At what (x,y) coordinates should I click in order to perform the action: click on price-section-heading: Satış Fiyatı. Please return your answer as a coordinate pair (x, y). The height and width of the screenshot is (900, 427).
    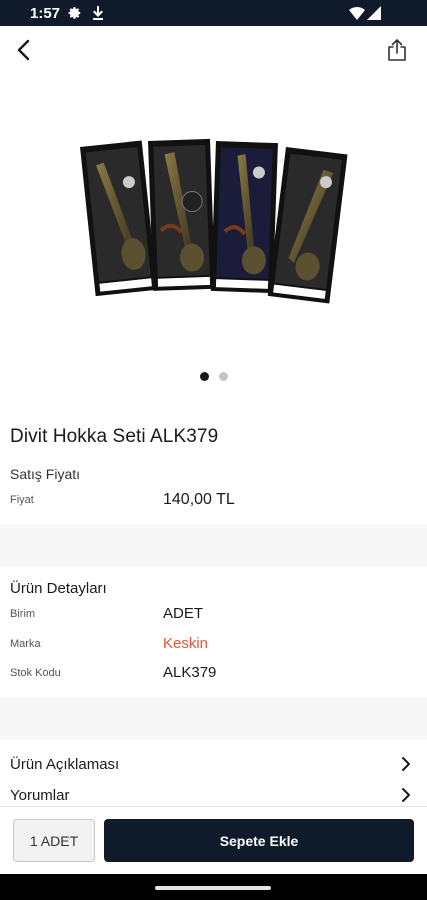
    Looking at the image, I should click on (45, 474).